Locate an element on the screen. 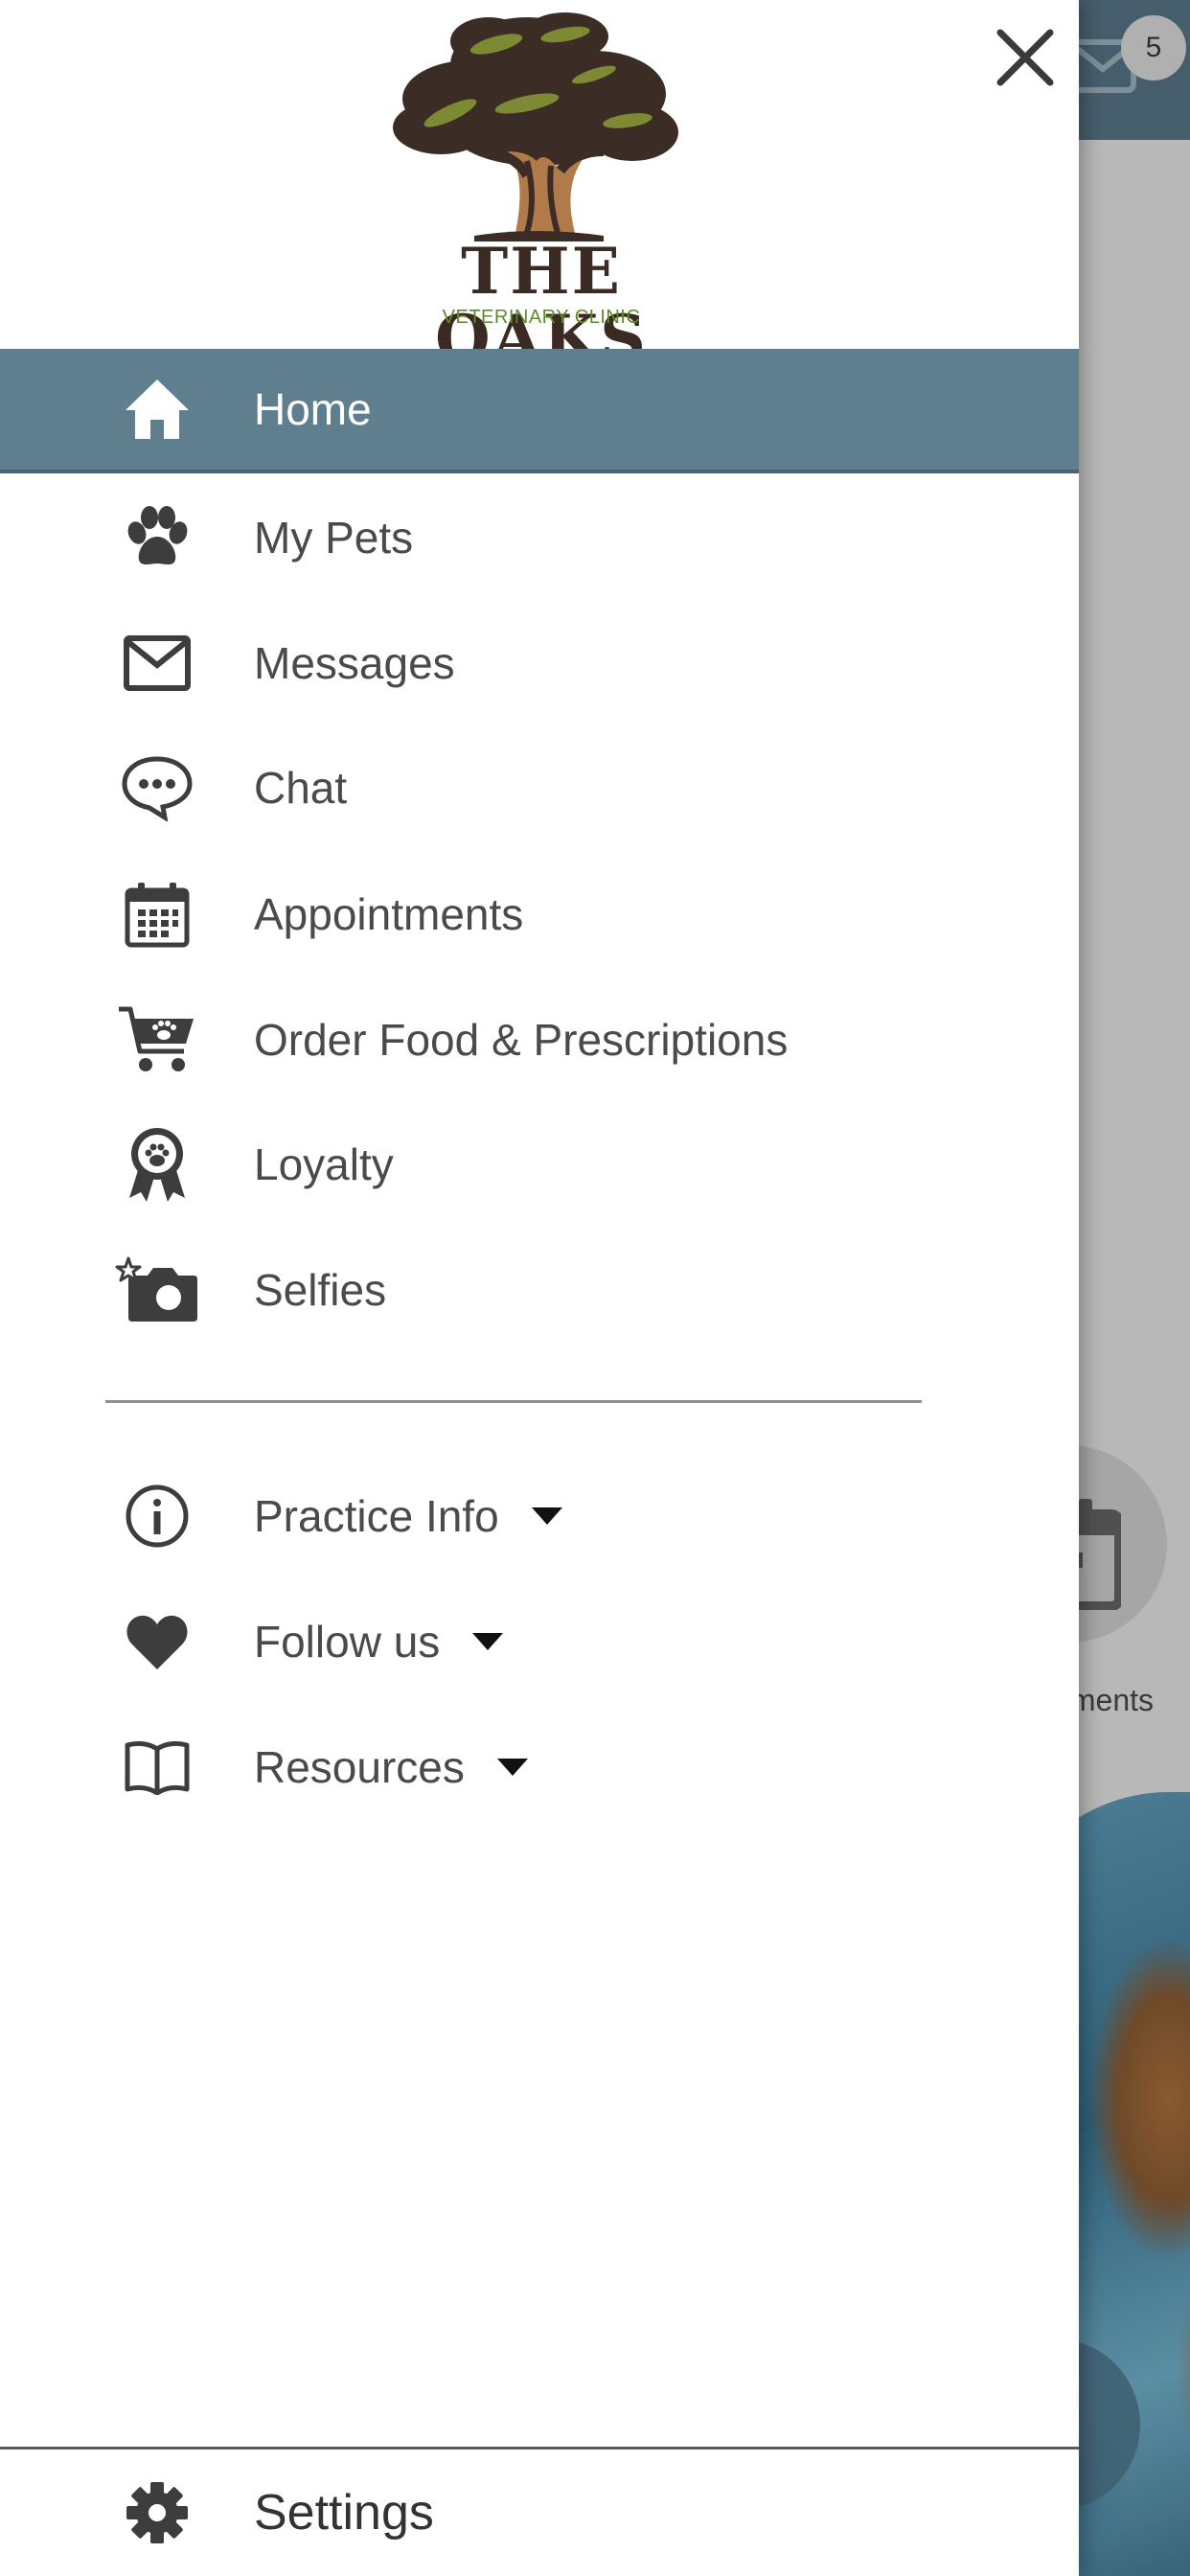 This screenshot has width=1190, height=2576. nav-item-selfies: Selfies is located at coordinates (540, 1290).